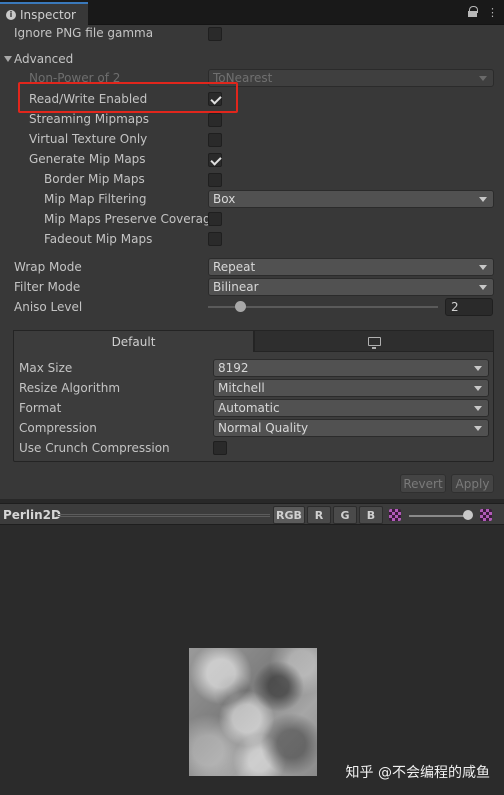 This screenshot has height=795, width=504. What do you see at coordinates (88, 139) in the screenshot?
I see `virtual-texture-label: Virtual Texture Only` at bounding box center [88, 139].